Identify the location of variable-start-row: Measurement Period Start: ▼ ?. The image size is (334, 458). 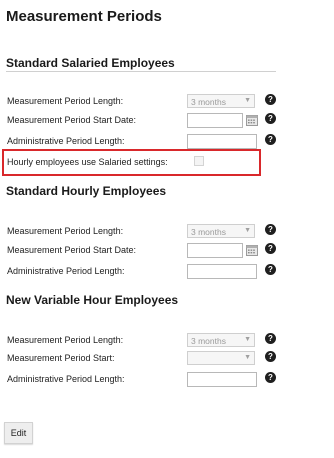
(142, 360).